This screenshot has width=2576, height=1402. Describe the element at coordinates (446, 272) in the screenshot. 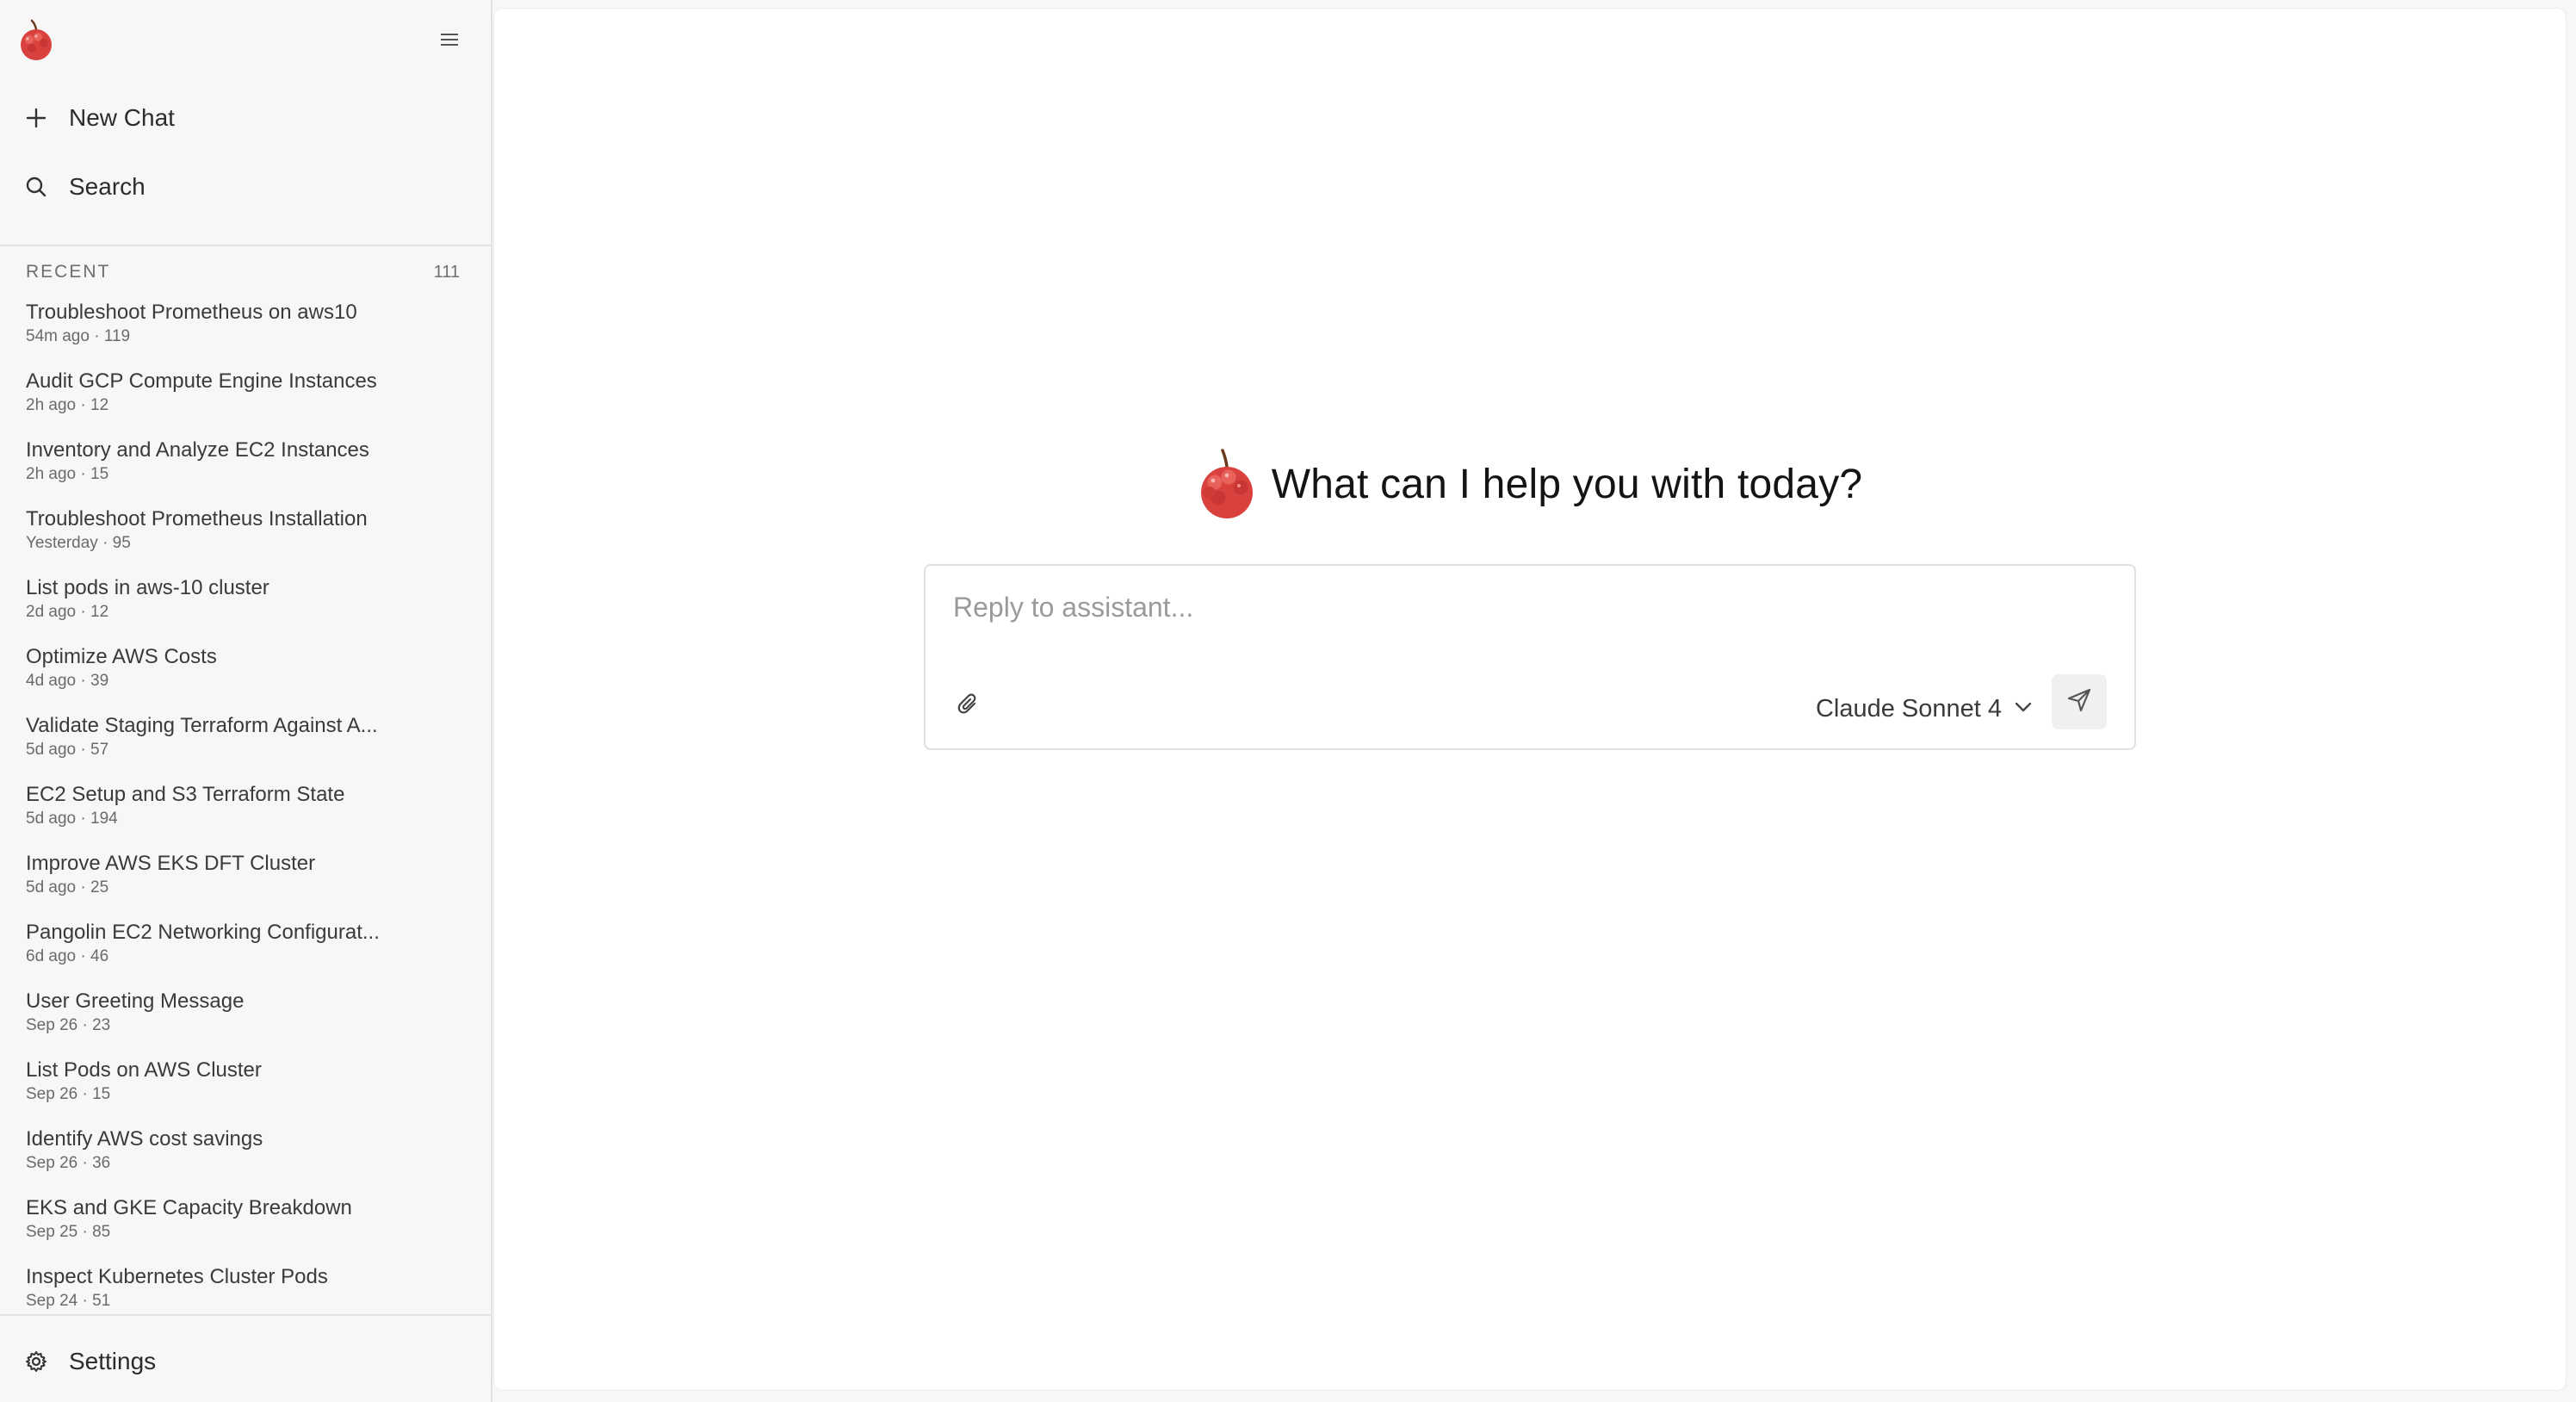

I see `recent-count: 111` at that location.